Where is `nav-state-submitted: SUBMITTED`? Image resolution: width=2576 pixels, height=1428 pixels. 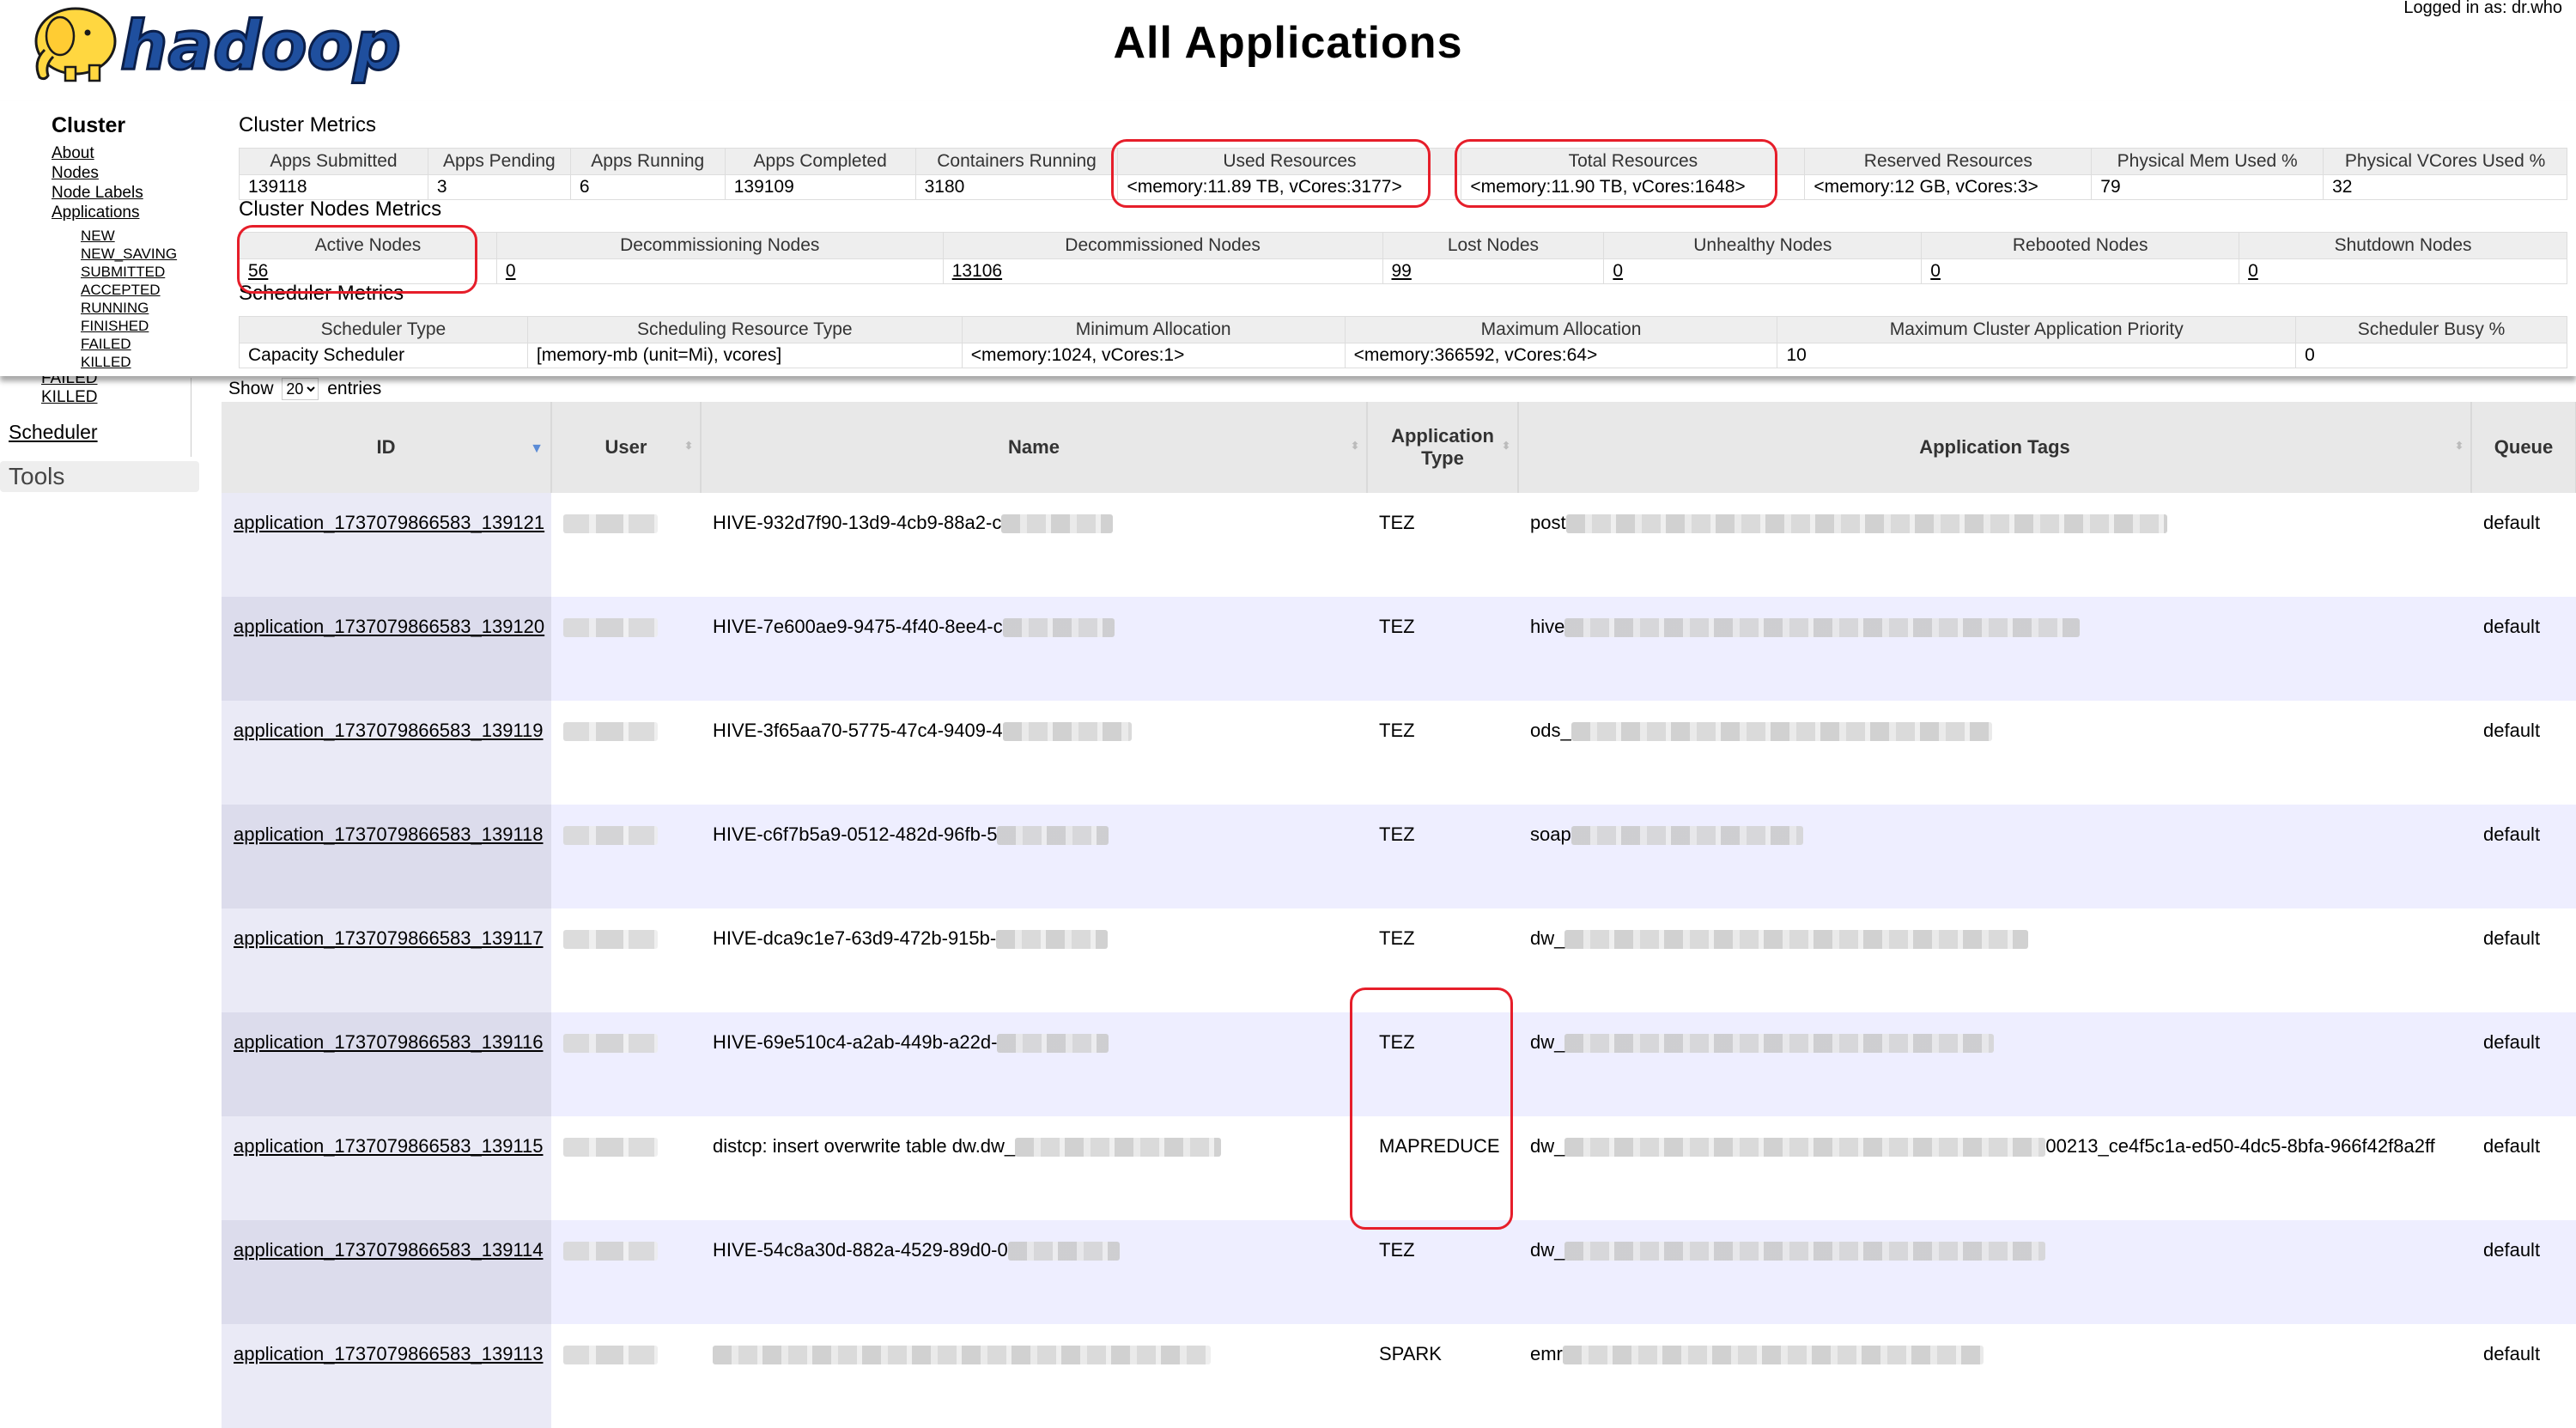
nav-state-submitted: SUBMITTED is located at coordinates (123, 272).